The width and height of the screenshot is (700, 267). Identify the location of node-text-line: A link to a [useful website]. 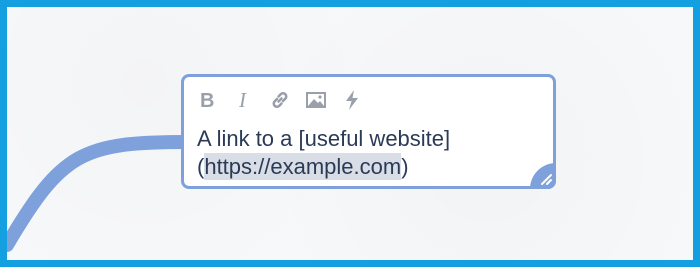
(324, 138).